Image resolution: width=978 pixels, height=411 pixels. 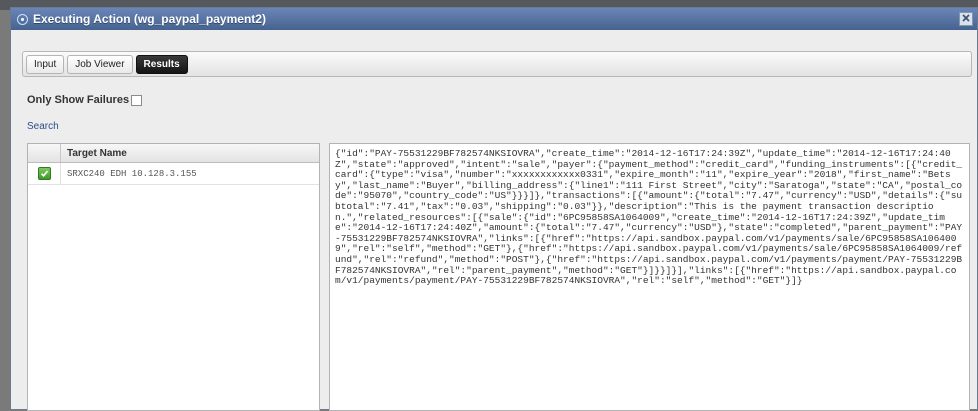 I want to click on only-show-failures-filter: Only Show Failures, so click(x=85, y=100).